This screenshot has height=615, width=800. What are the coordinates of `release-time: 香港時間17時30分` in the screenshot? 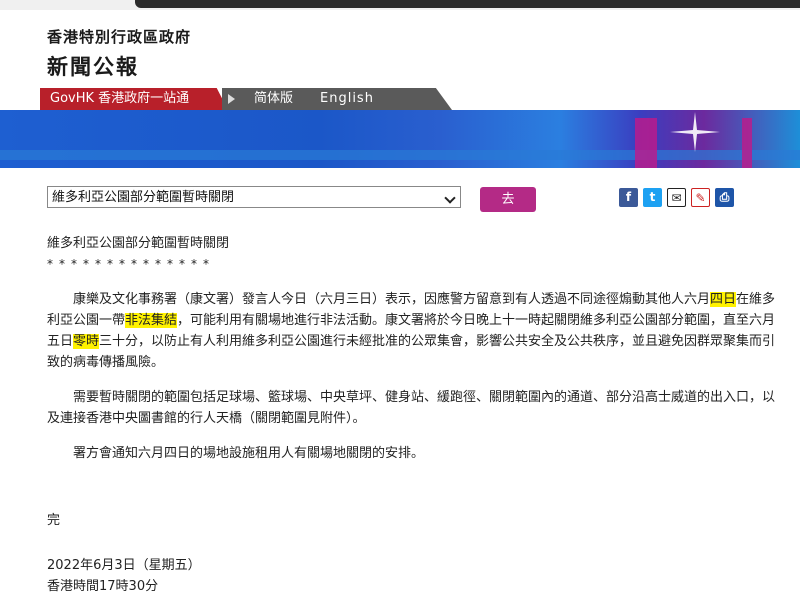 It's located at (103, 586).